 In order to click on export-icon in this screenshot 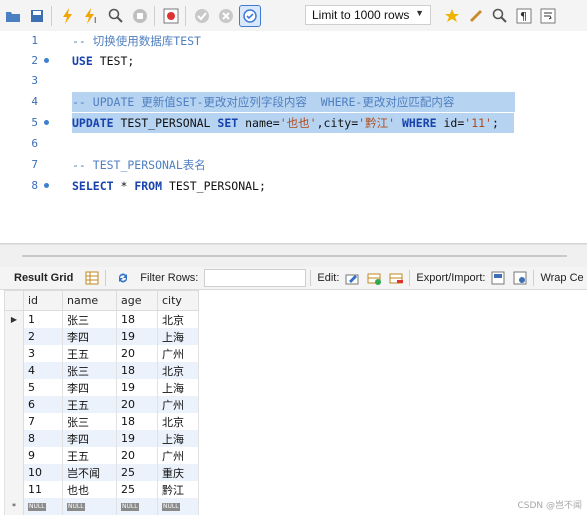, I will do `click(498, 278)`.